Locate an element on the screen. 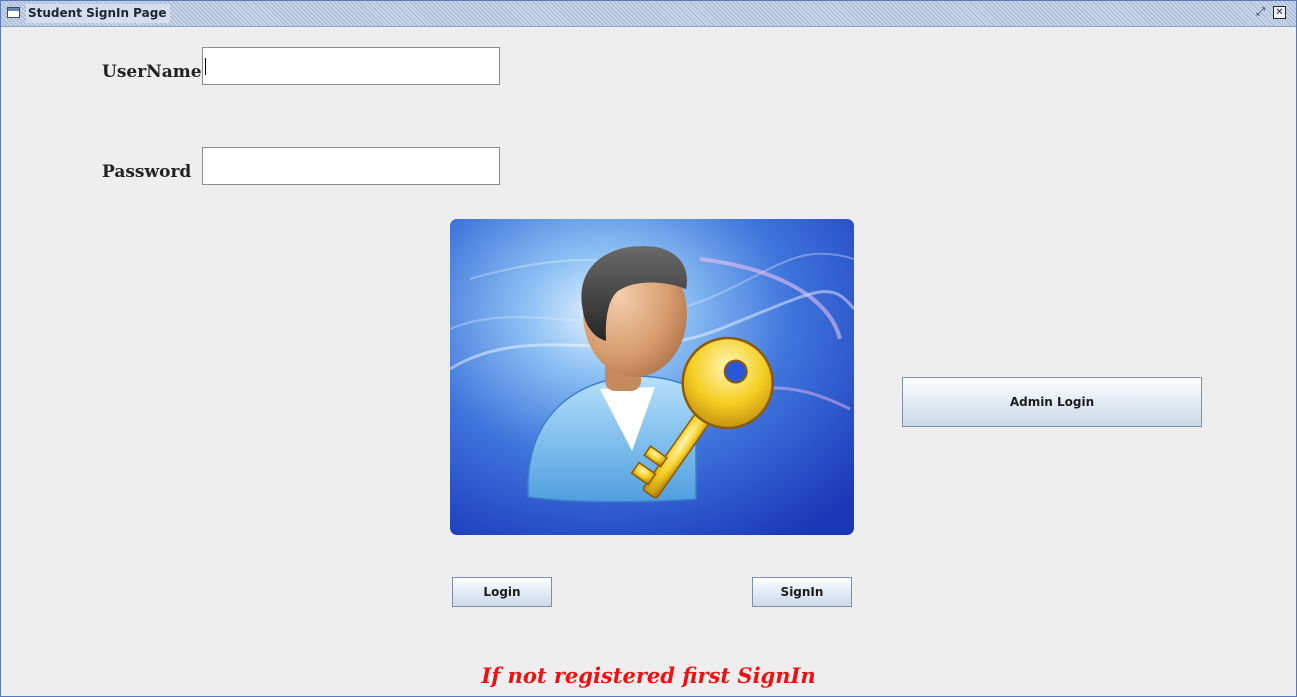 This screenshot has width=1297, height=697. admin-login-button: Admin Login is located at coordinates (1052, 402).